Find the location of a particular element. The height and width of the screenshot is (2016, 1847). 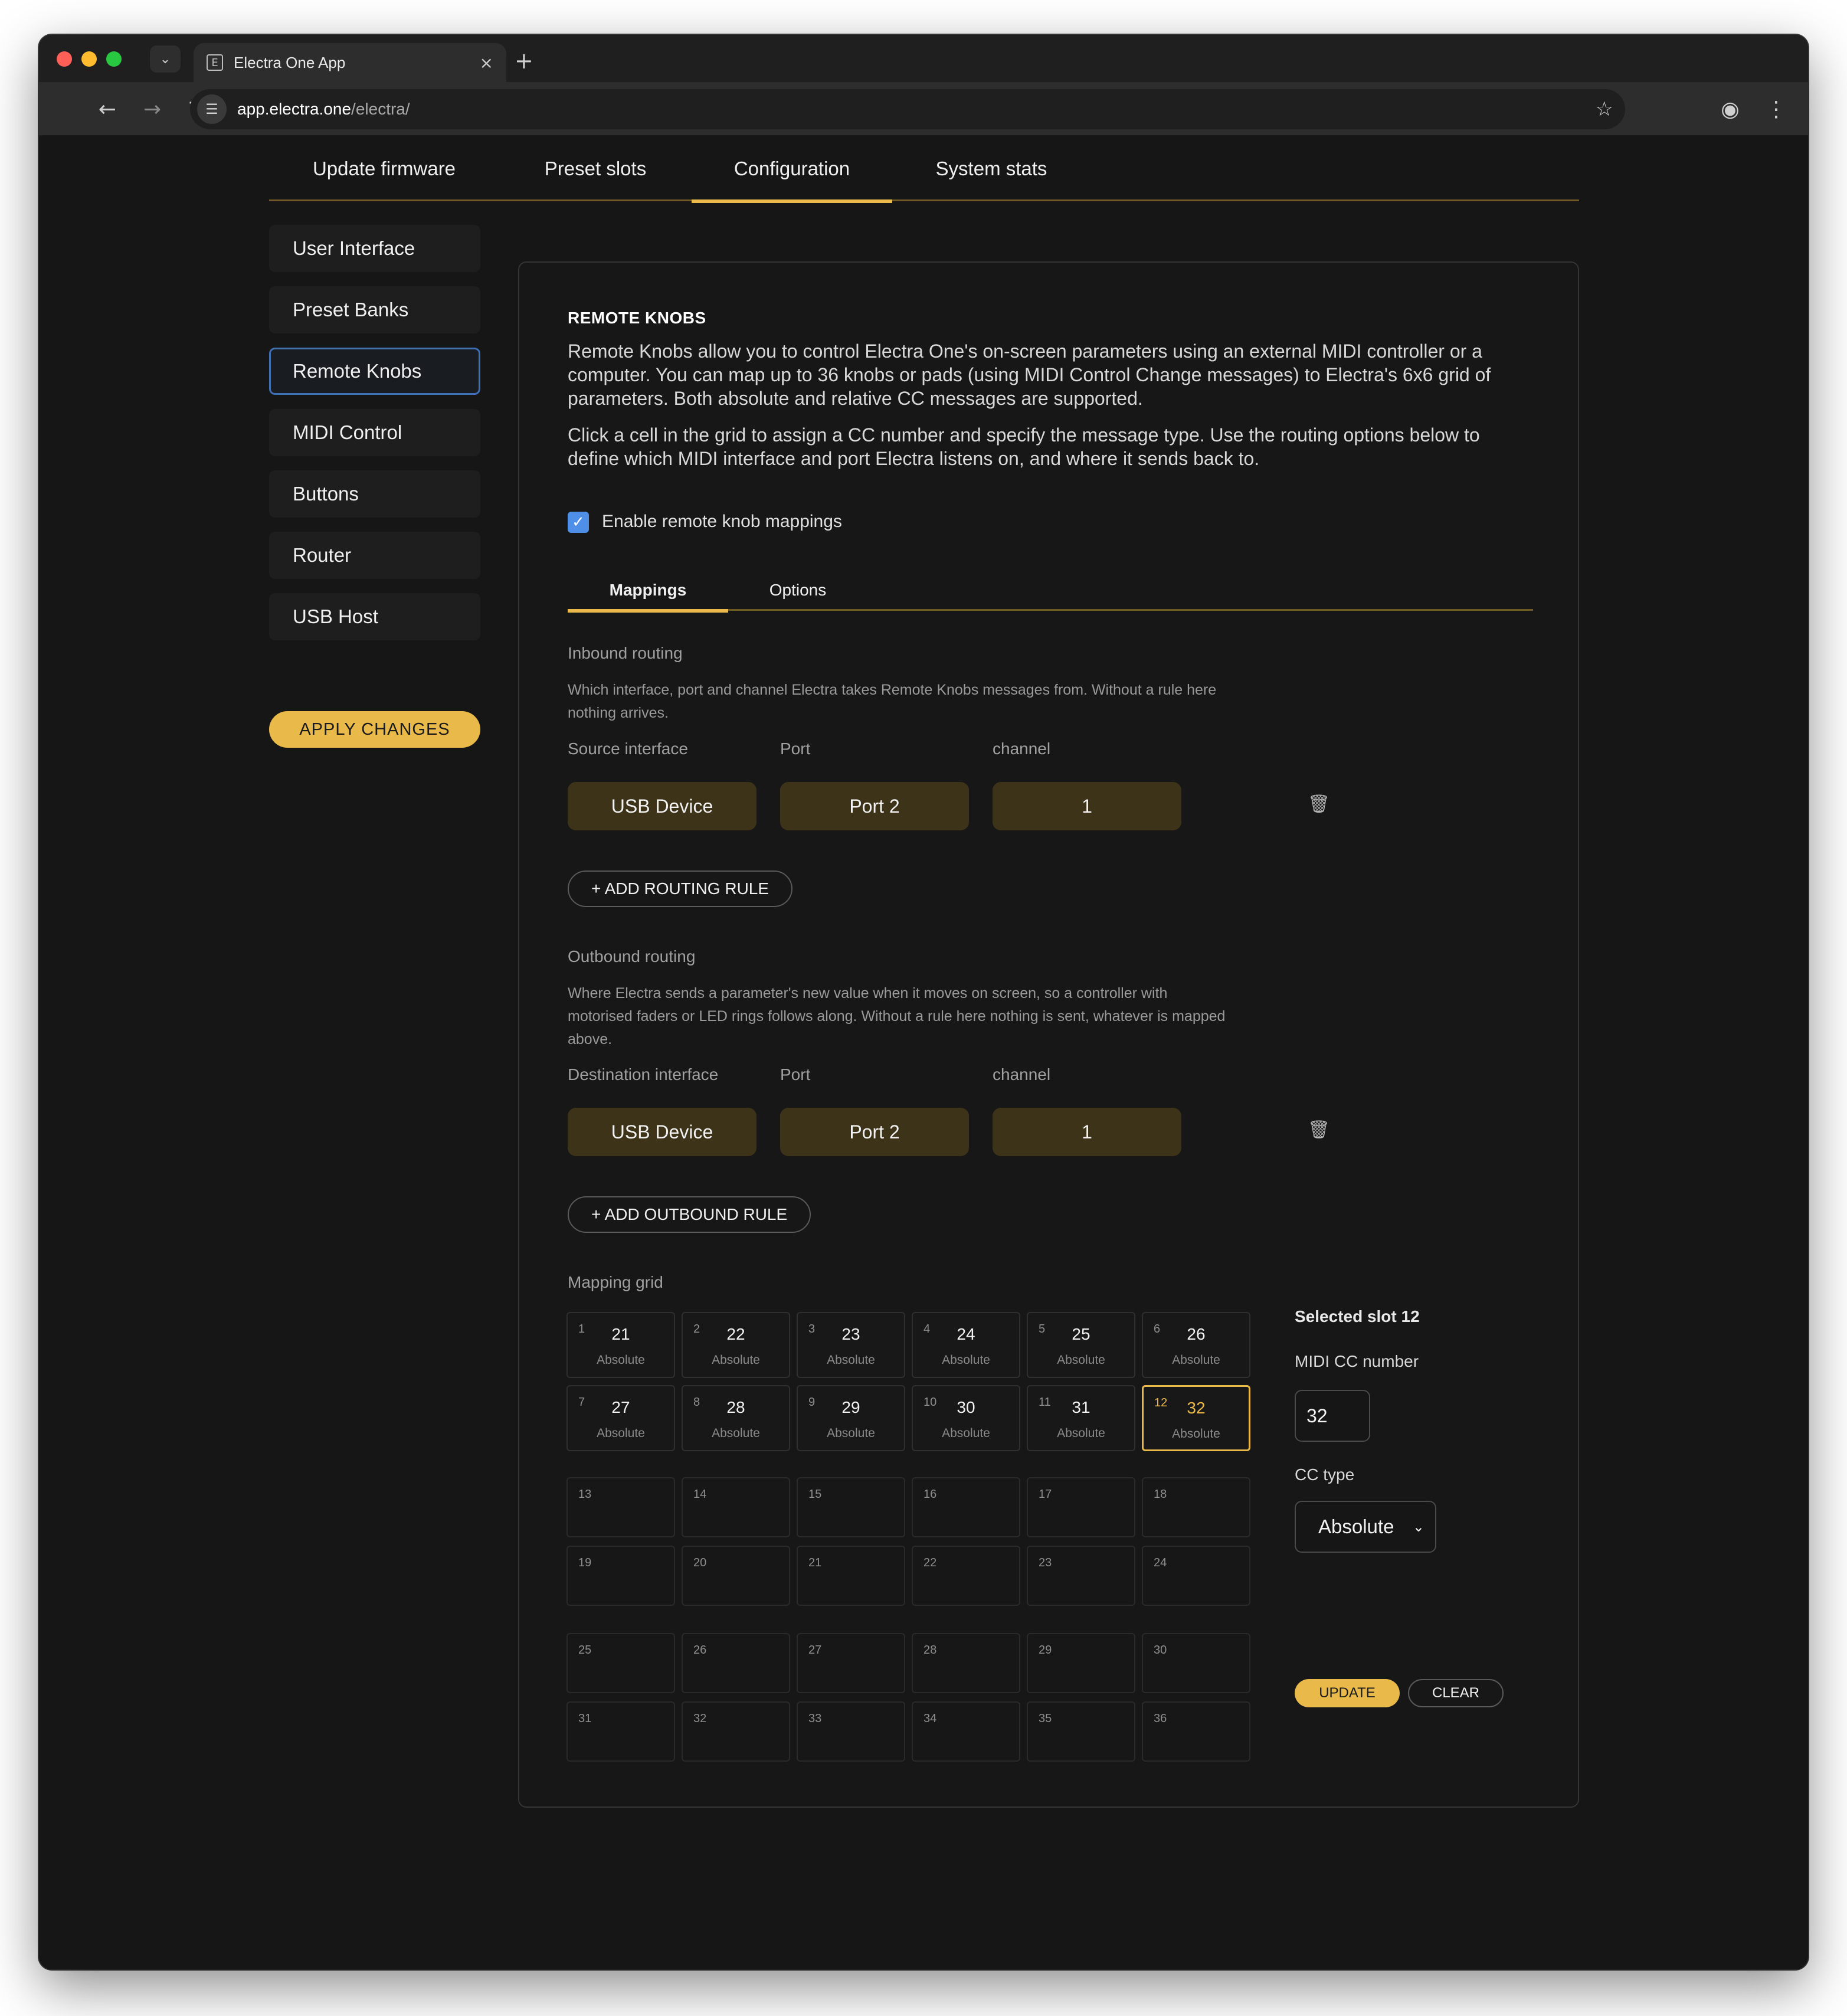

grid-cell: 35 is located at coordinates (1081, 1731).